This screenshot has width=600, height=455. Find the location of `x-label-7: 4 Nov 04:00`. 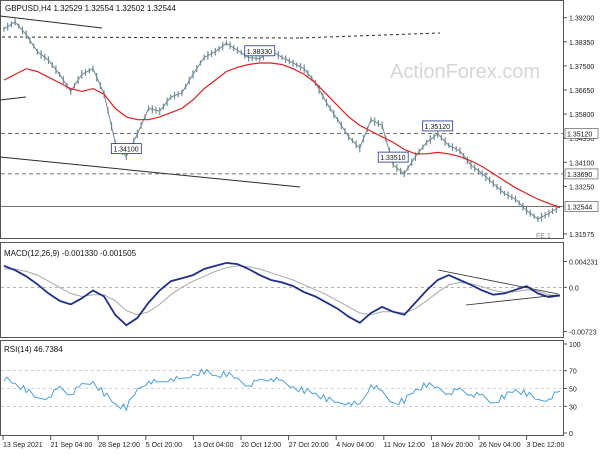

x-label-7: 4 Nov 04:00 is located at coordinates (355, 445).